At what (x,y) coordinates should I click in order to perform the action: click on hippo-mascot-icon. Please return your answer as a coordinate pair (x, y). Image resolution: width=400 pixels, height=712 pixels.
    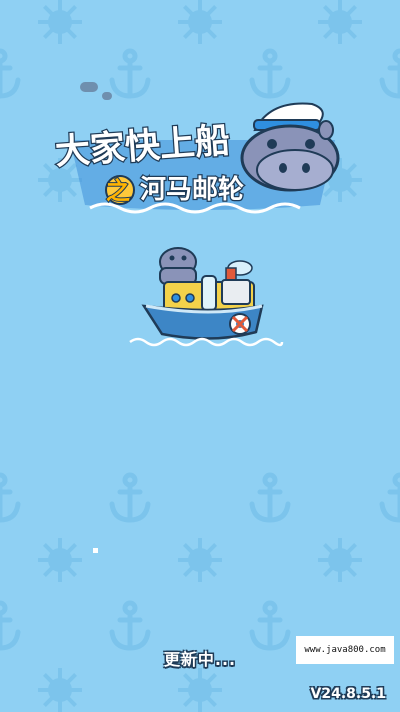
    Looking at the image, I should click on (290, 147).